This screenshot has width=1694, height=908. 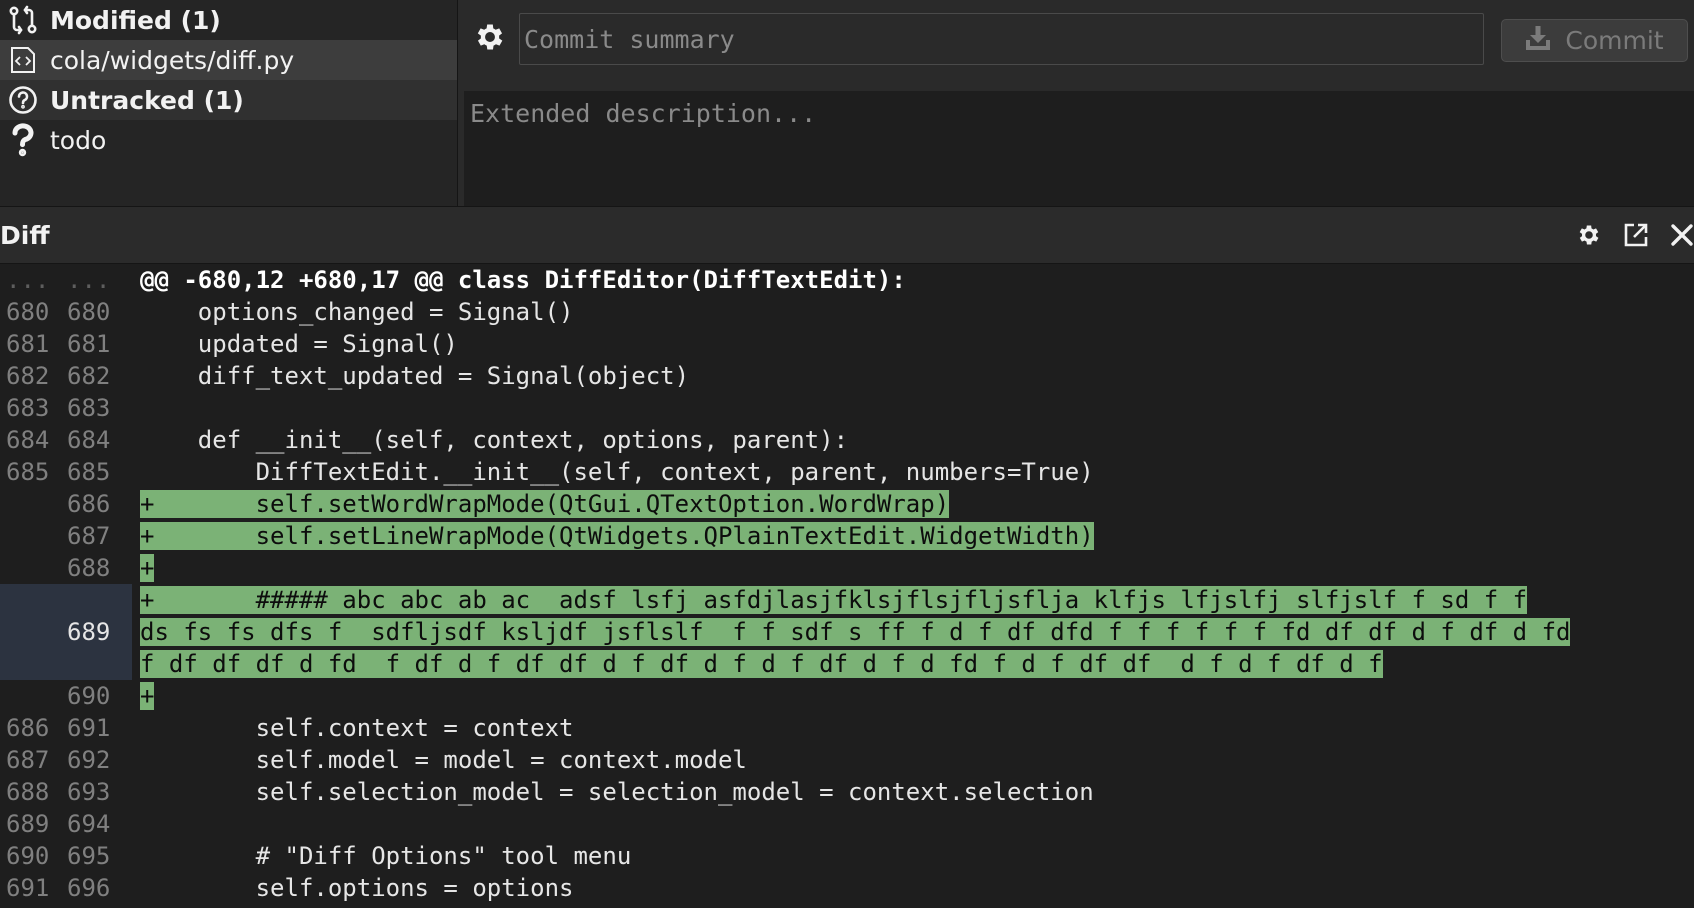 I want to click on tree-header-untracked: Untracked (1), so click(x=228, y=100).